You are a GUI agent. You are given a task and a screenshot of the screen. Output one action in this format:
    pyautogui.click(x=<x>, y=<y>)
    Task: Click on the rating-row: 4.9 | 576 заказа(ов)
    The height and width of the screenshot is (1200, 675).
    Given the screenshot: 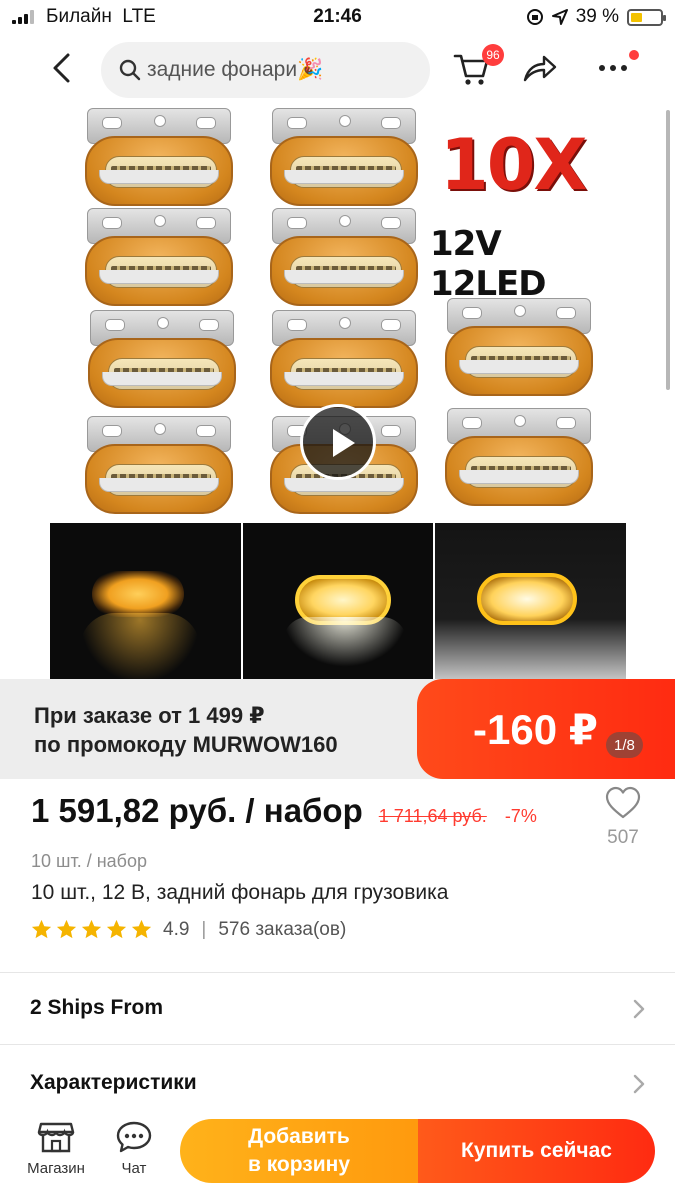 What is the action you would take?
    pyautogui.click(x=188, y=929)
    